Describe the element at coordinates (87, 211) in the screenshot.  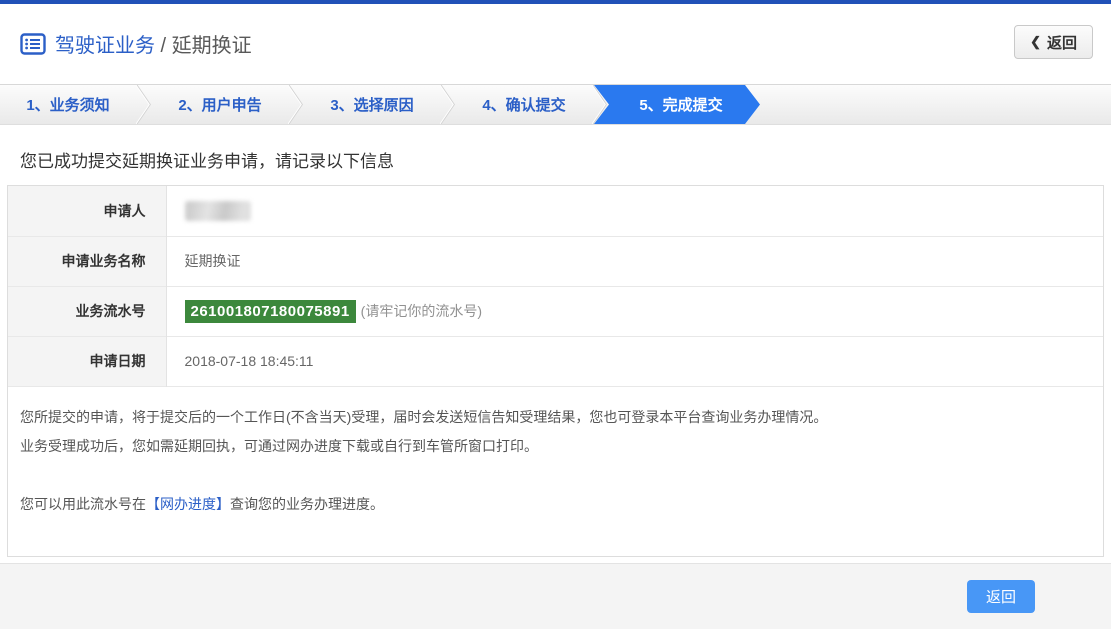
I see `row-label: 申请人` at that location.